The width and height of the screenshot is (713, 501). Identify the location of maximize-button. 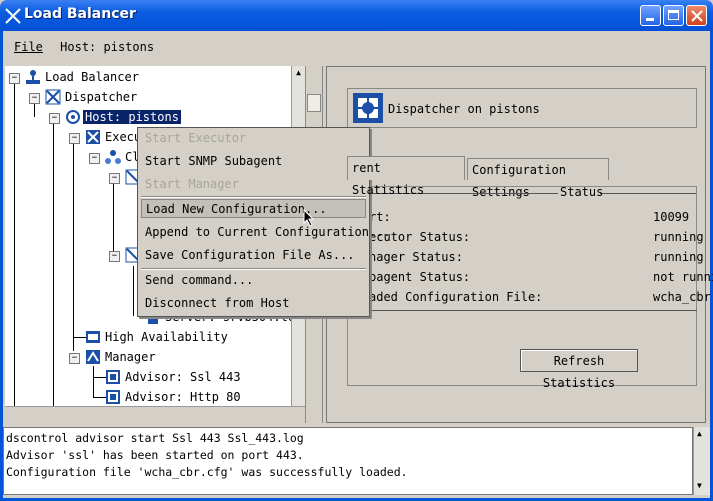
(673, 15).